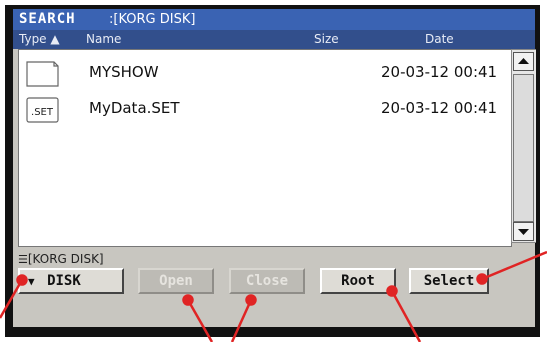  Describe the element at coordinates (274, 39) in the screenshot. I see `column-header: Type ▲ Name Size Date` at that location.